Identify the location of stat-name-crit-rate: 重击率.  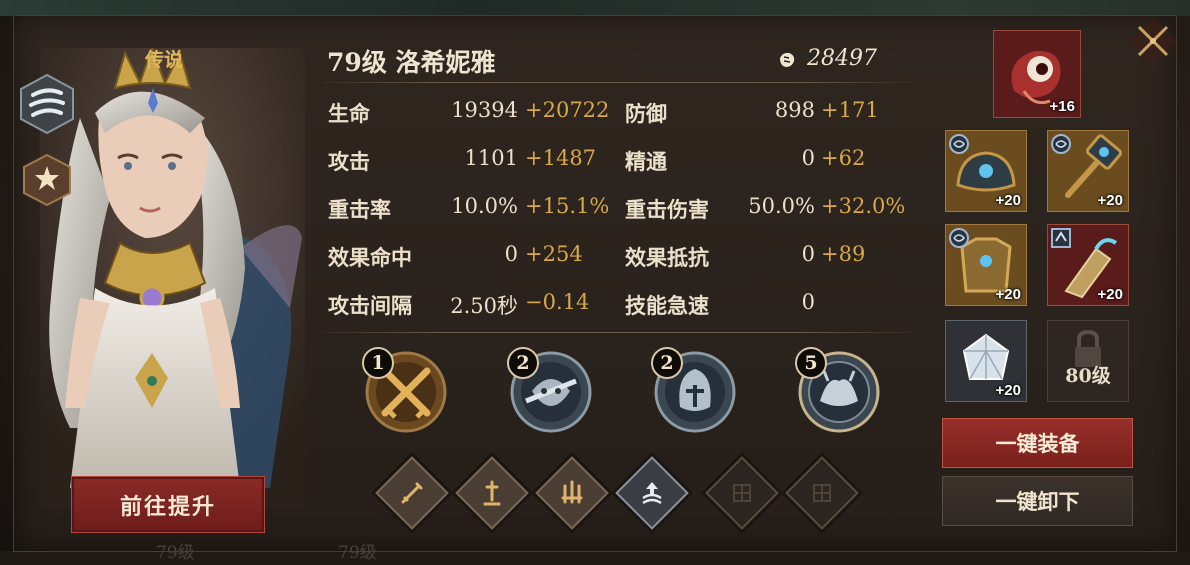
(359, 209).